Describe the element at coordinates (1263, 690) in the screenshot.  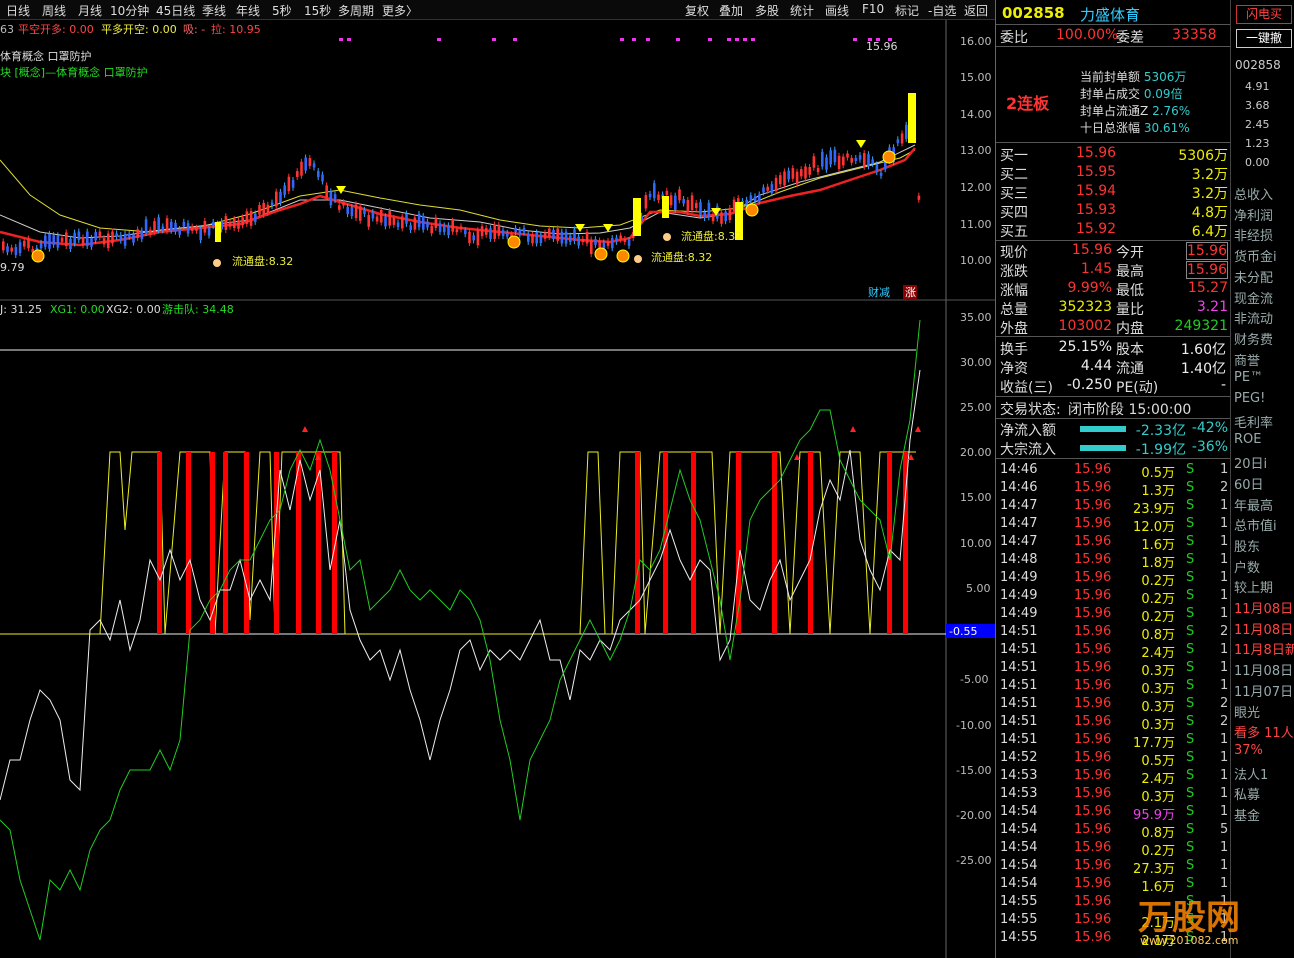
I see `info-item: 11月07日` at that location.